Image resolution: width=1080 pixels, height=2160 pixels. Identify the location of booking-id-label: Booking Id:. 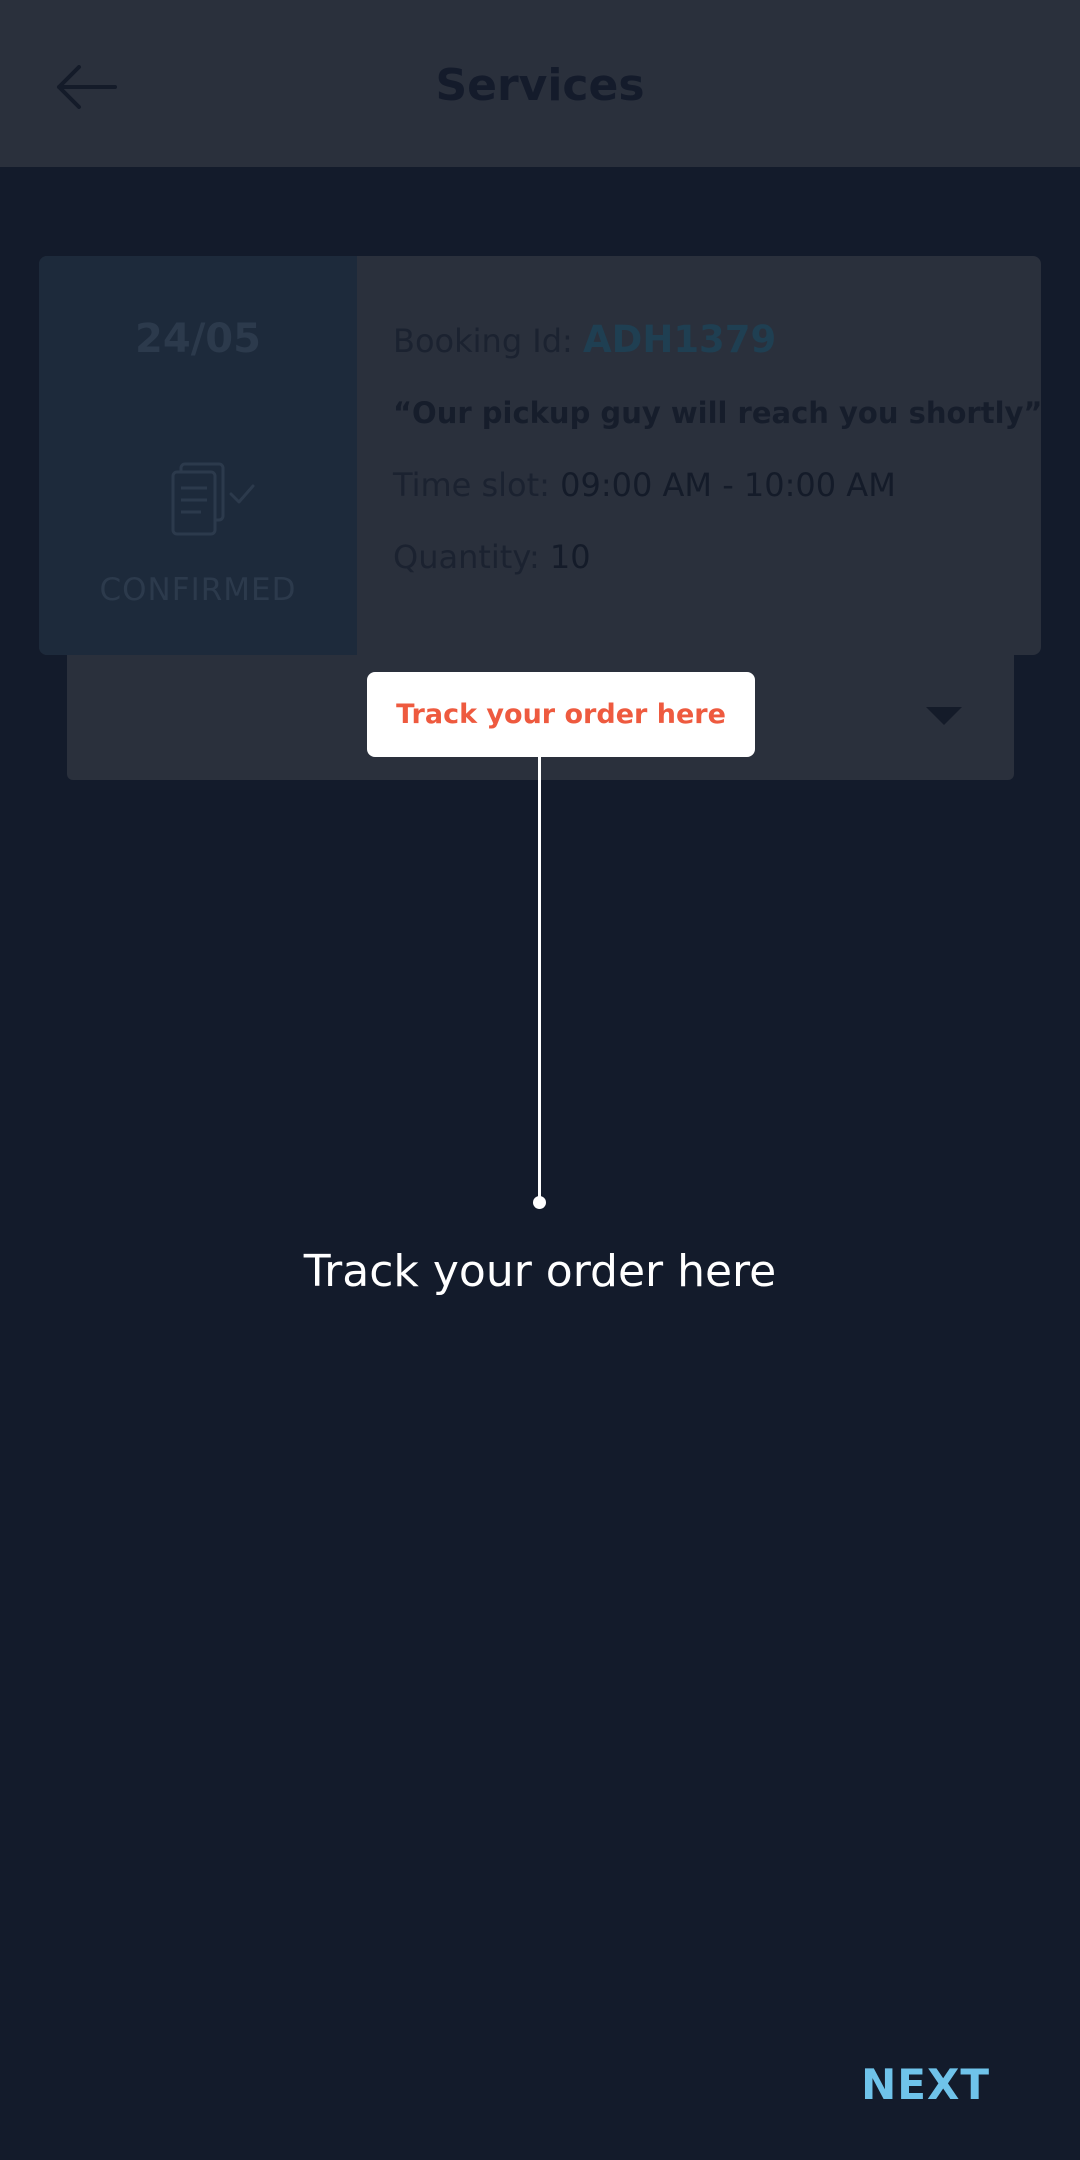
(483, 341).